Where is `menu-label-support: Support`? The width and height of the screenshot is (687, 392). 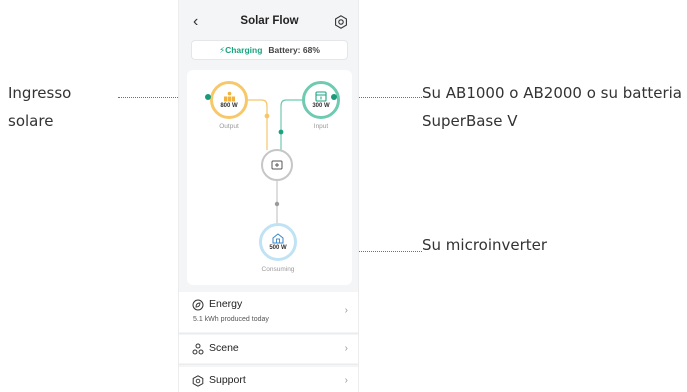 menu-label-support: Support is located at coordinates (227, 380).